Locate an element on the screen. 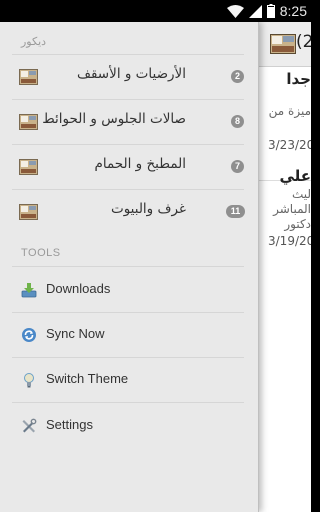  category-label: صالات الجلوس و الحوائط is located at coordinates (114, 119).